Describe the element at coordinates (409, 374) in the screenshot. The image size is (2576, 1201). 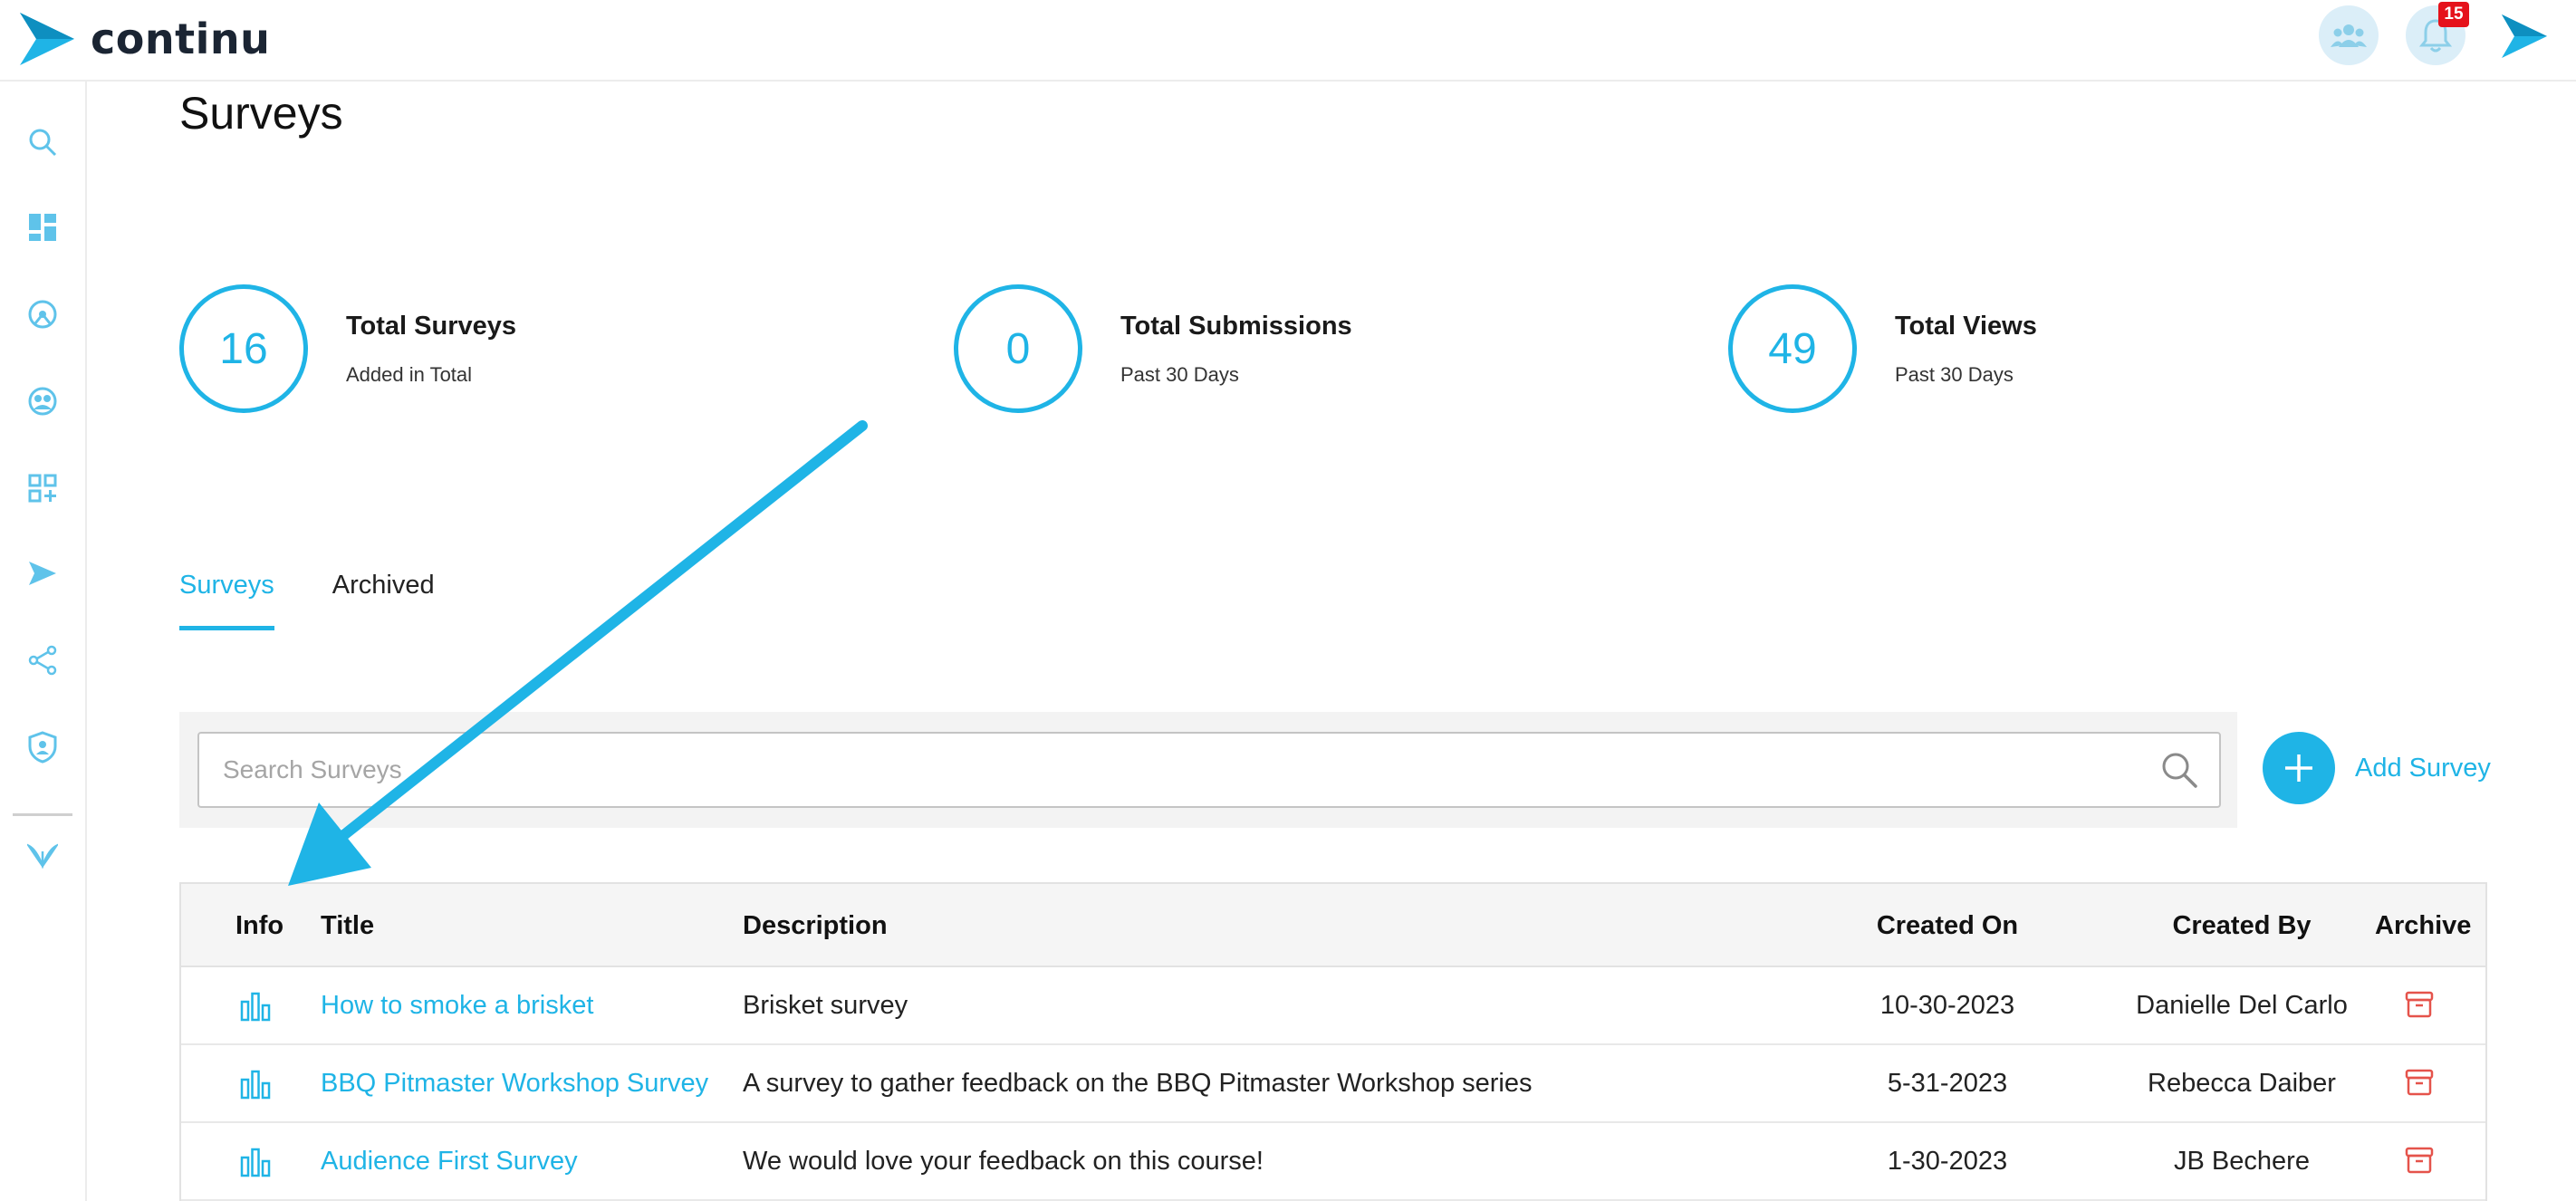
I see `stat-subtitle: Added in Total` at that location.